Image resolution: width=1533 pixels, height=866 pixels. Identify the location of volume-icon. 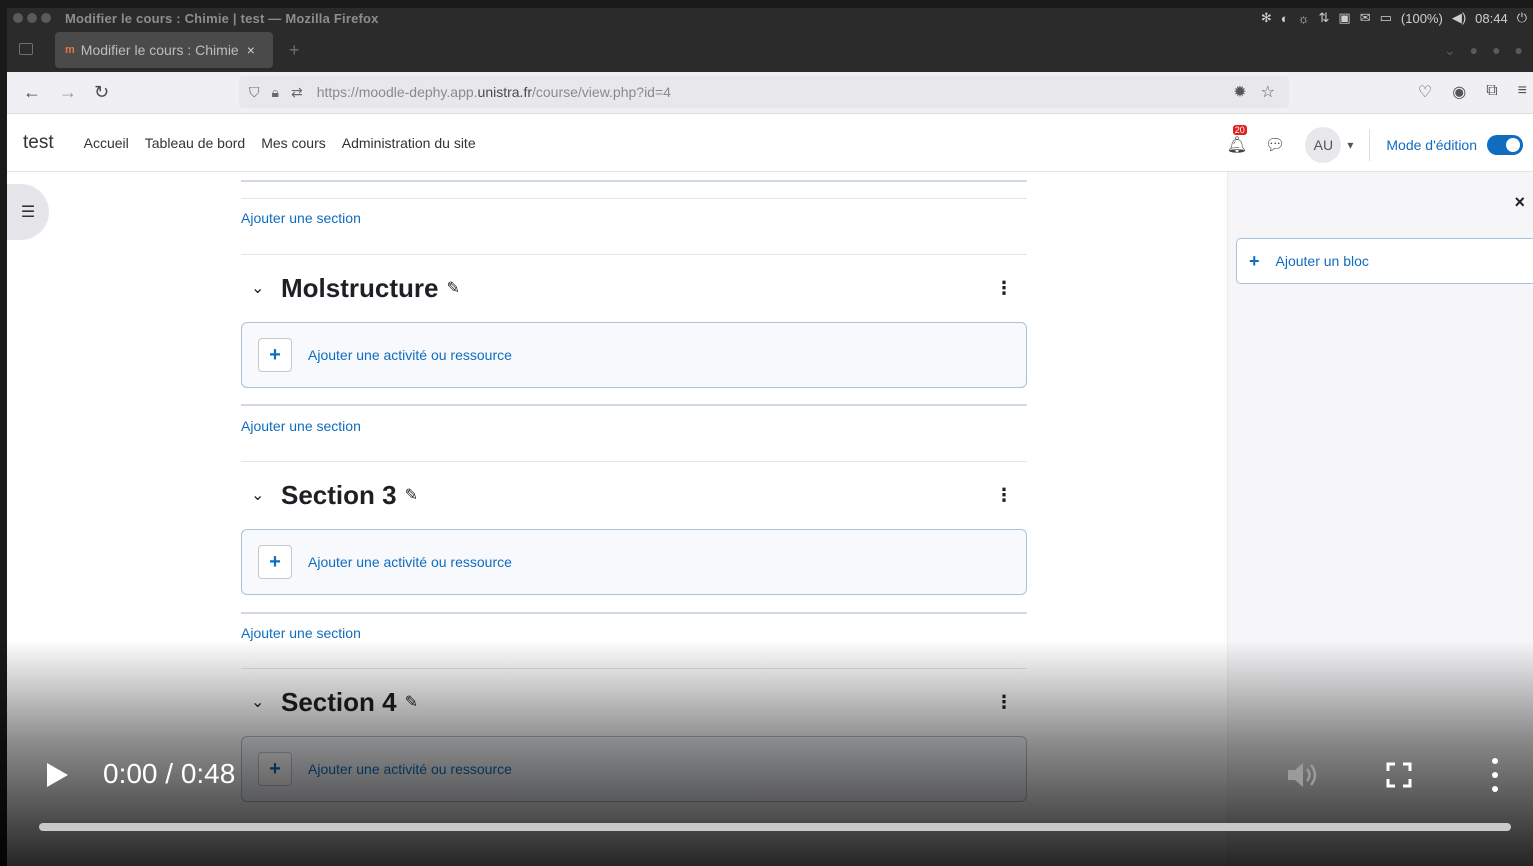
(1303, 775).